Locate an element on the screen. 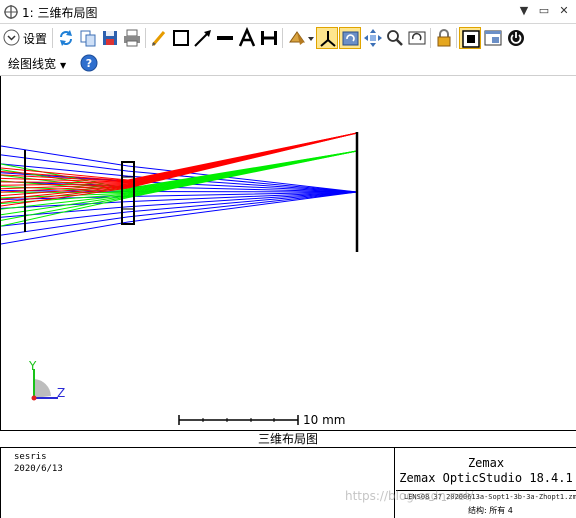 This screenshot has width=576, height=518. power-icon is located at coordinates (516, 38).